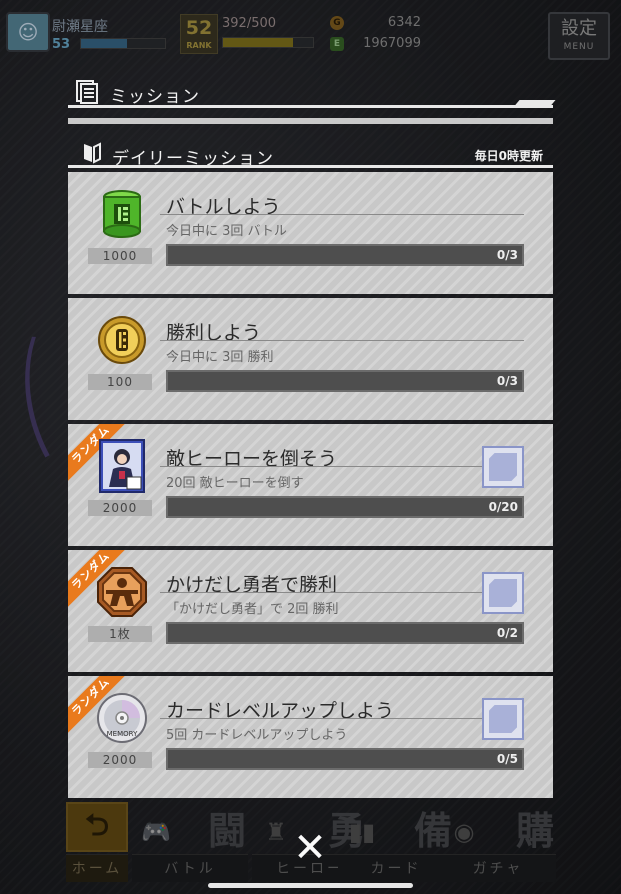 The width and height of the screenshot is (621, 894). I want to click on reward-count: 1000, so click(120, 256).